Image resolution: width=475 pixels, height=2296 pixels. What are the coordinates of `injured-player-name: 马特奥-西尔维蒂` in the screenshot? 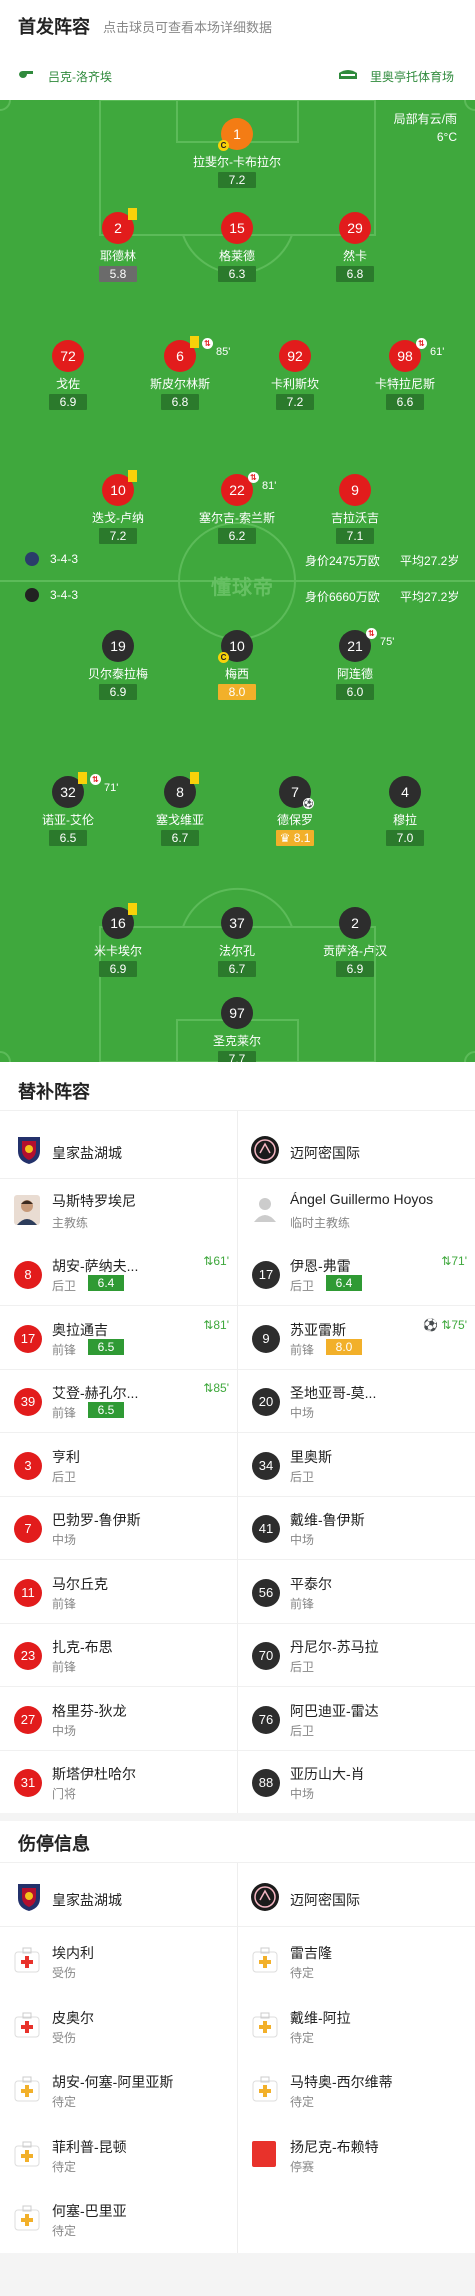 It's located at (341, 2082).